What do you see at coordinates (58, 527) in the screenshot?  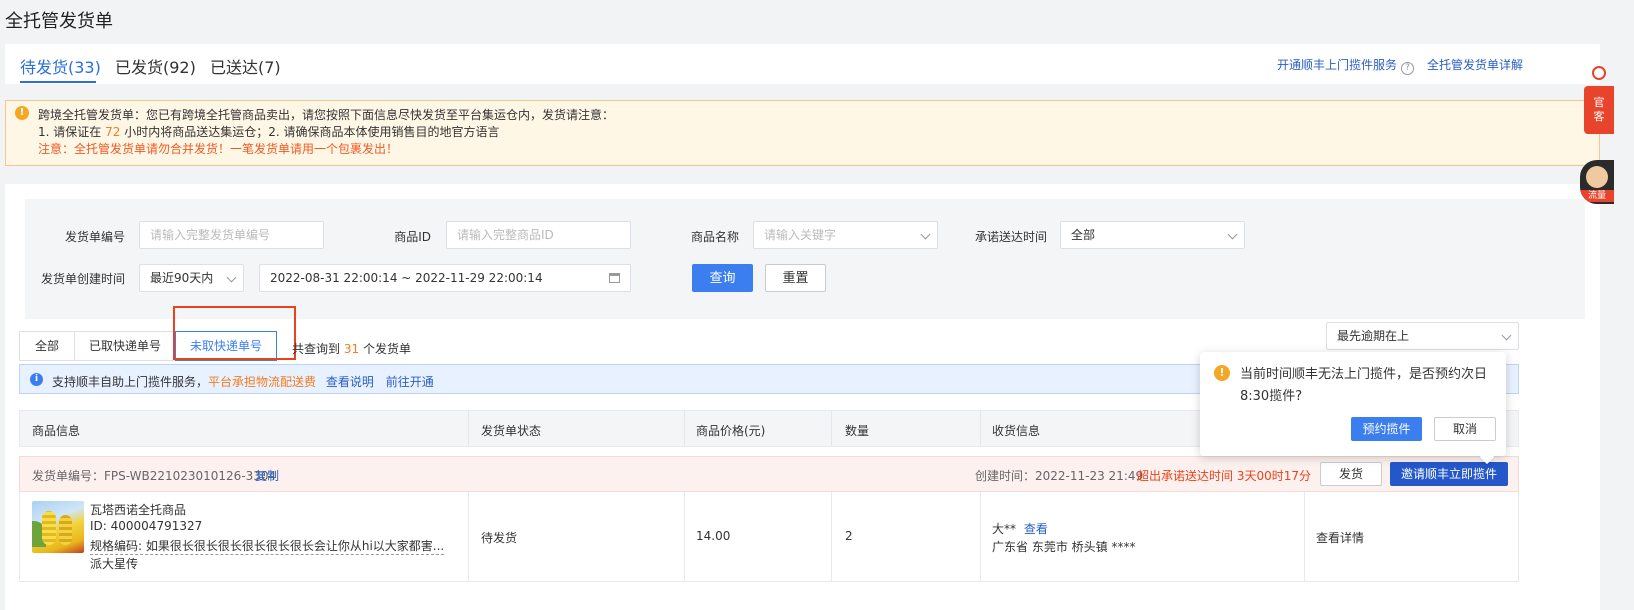 I see `product-thumbnail` at bounding box center [58, 527].